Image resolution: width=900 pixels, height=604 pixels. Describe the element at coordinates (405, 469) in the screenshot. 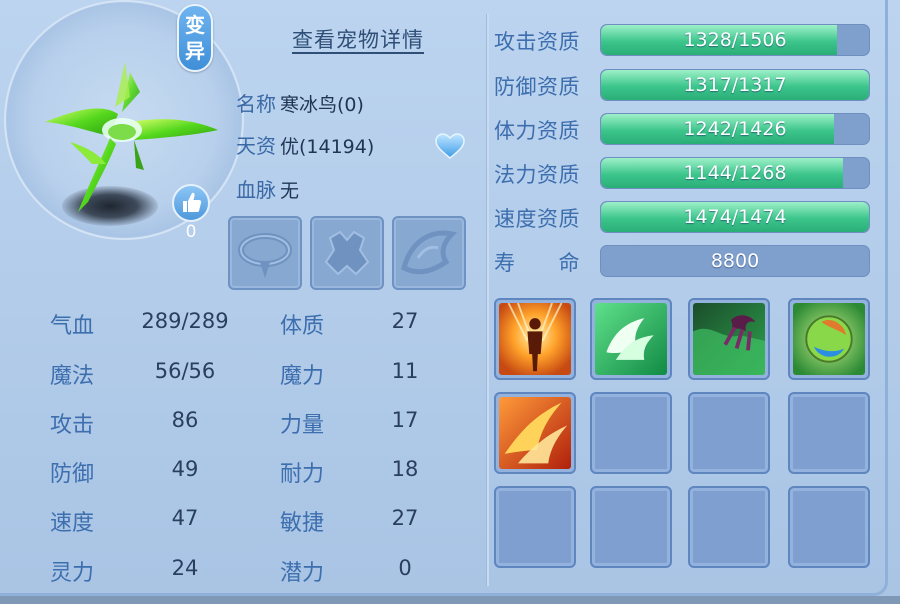

I see `stat-value-endurance: 18` at that location.